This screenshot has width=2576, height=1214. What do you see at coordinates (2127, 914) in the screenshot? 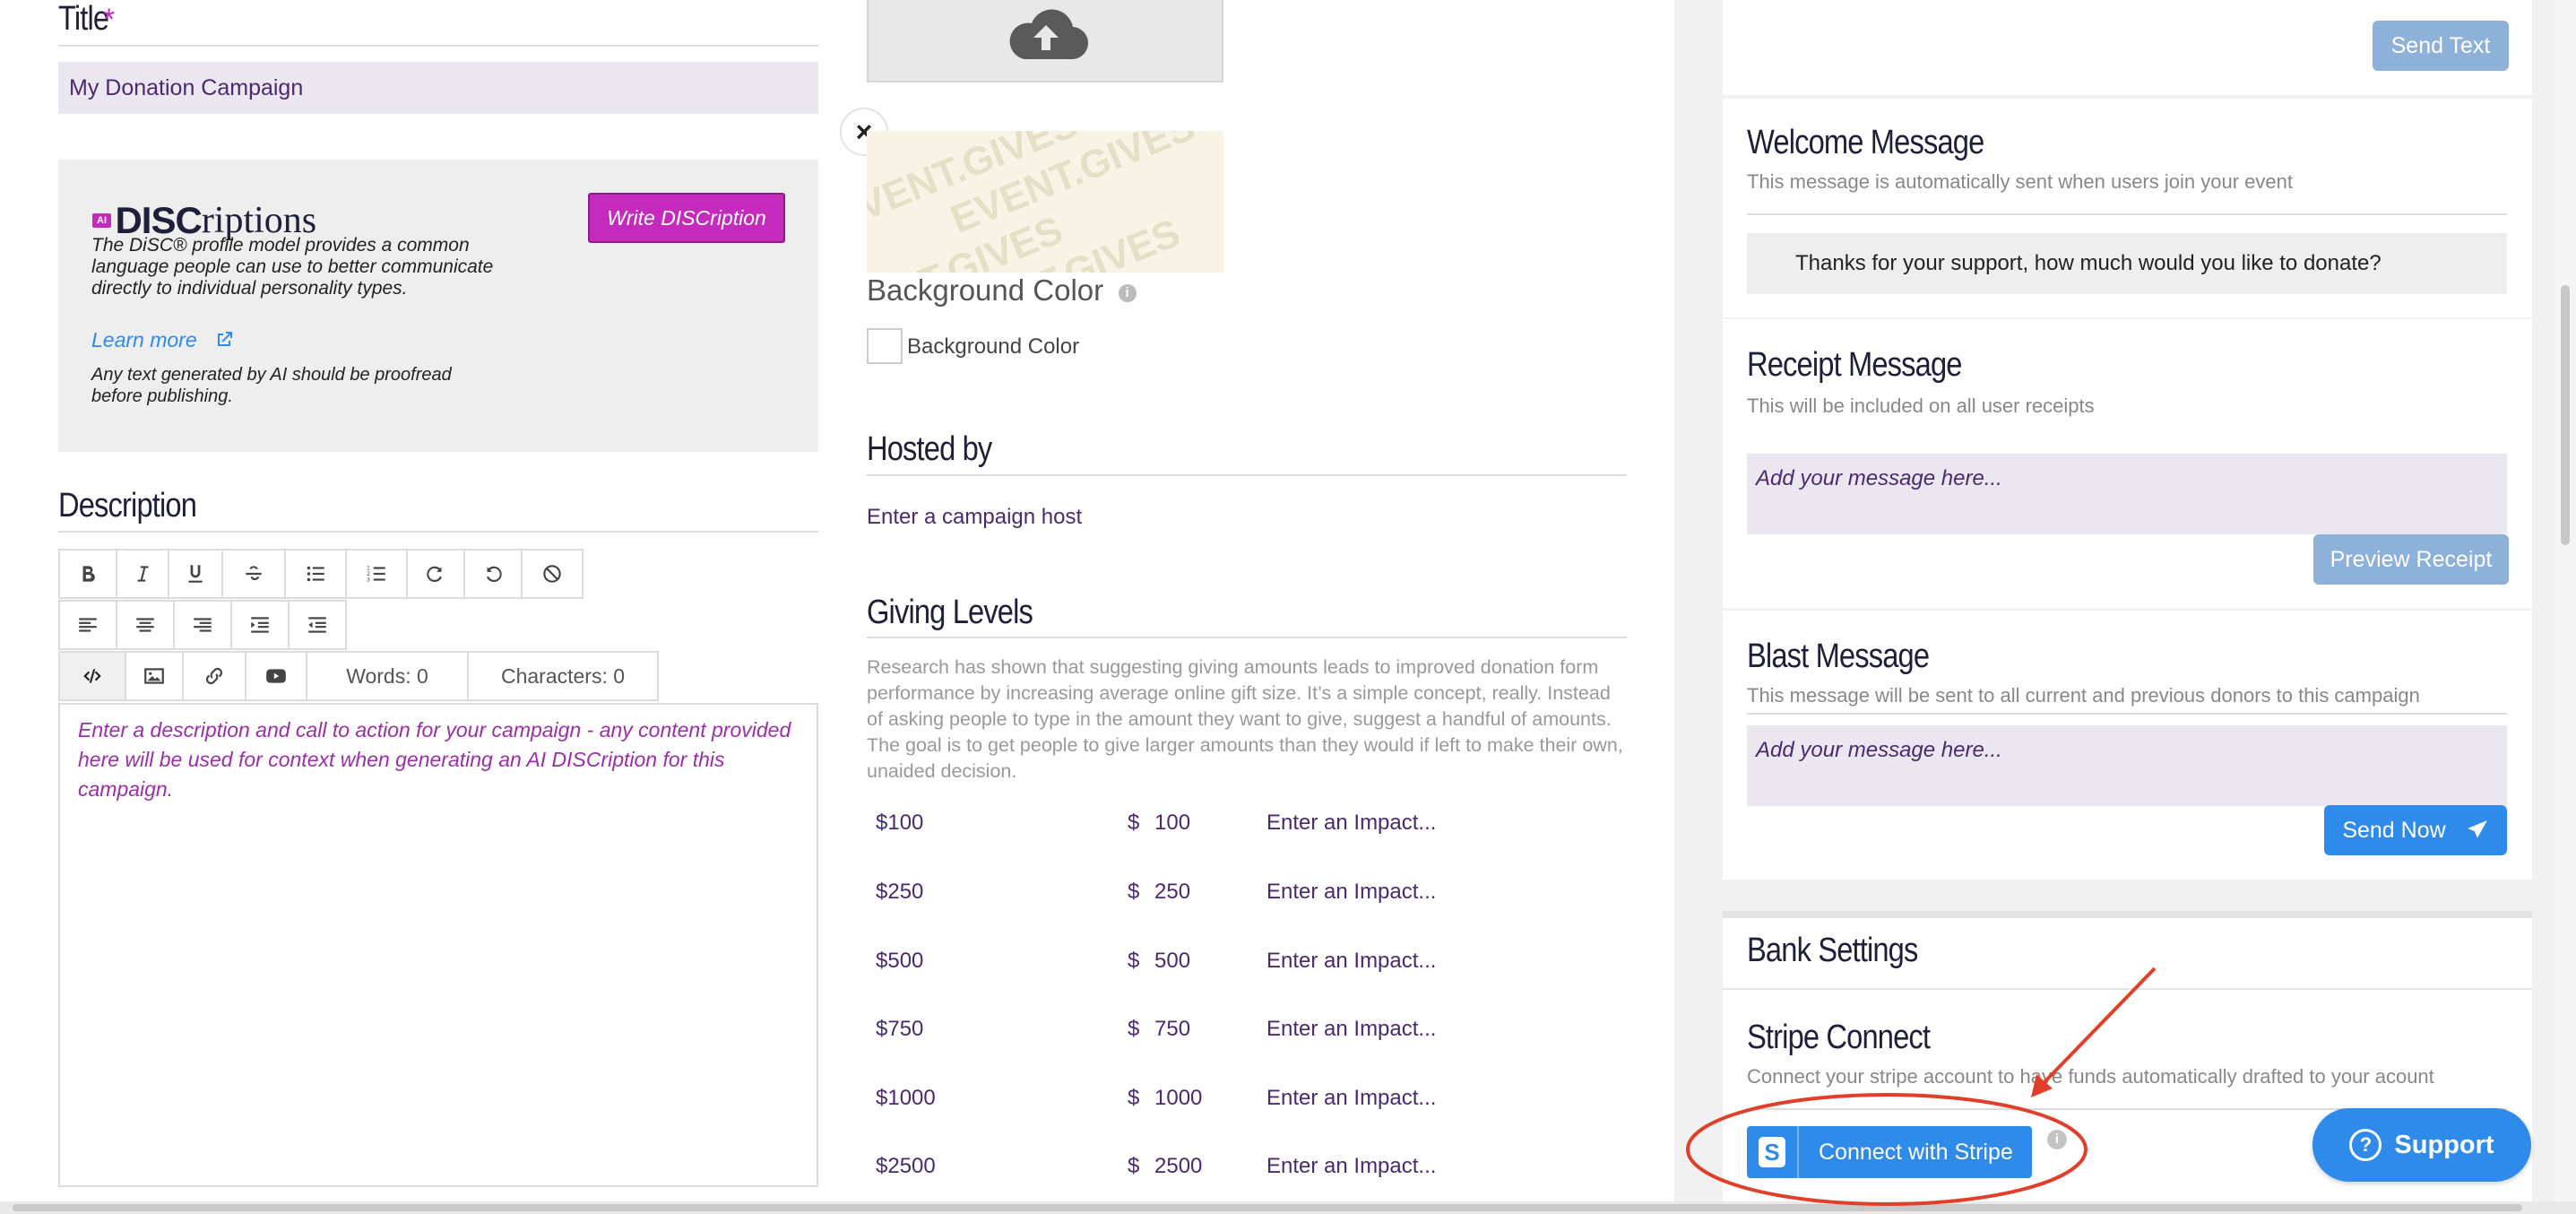
I see `bank-settings-divider` at bounding box center [2127, 914].